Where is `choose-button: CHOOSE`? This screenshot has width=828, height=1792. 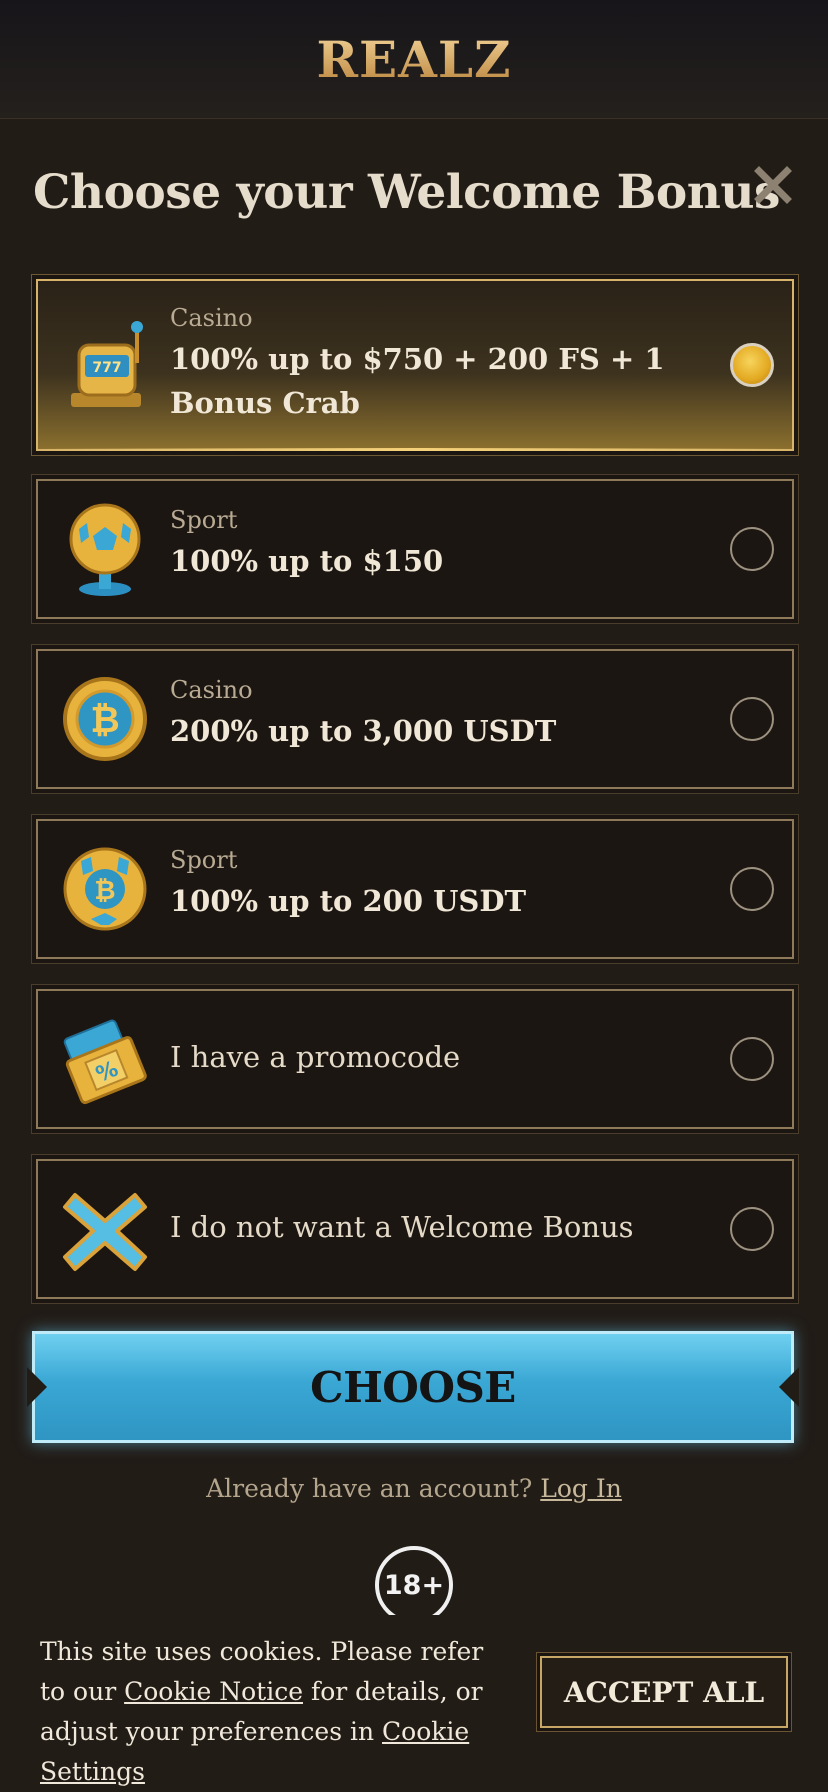 choose-button: CHOOSE is located at coordinates (413, 1387).